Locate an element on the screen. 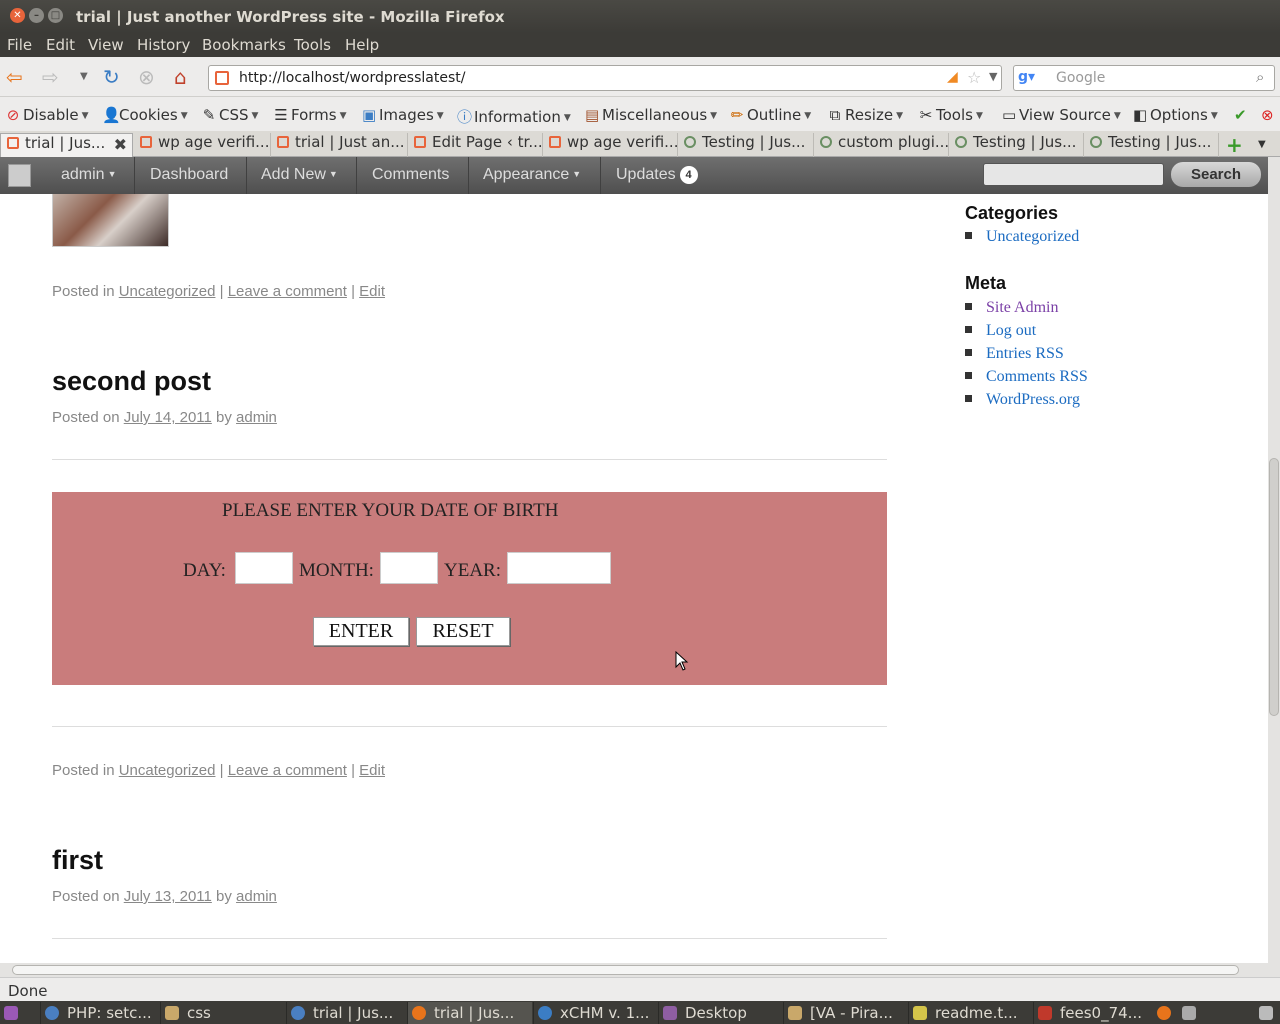  post-date-link: July 13, 2011 is located at coordinates (168, 896).